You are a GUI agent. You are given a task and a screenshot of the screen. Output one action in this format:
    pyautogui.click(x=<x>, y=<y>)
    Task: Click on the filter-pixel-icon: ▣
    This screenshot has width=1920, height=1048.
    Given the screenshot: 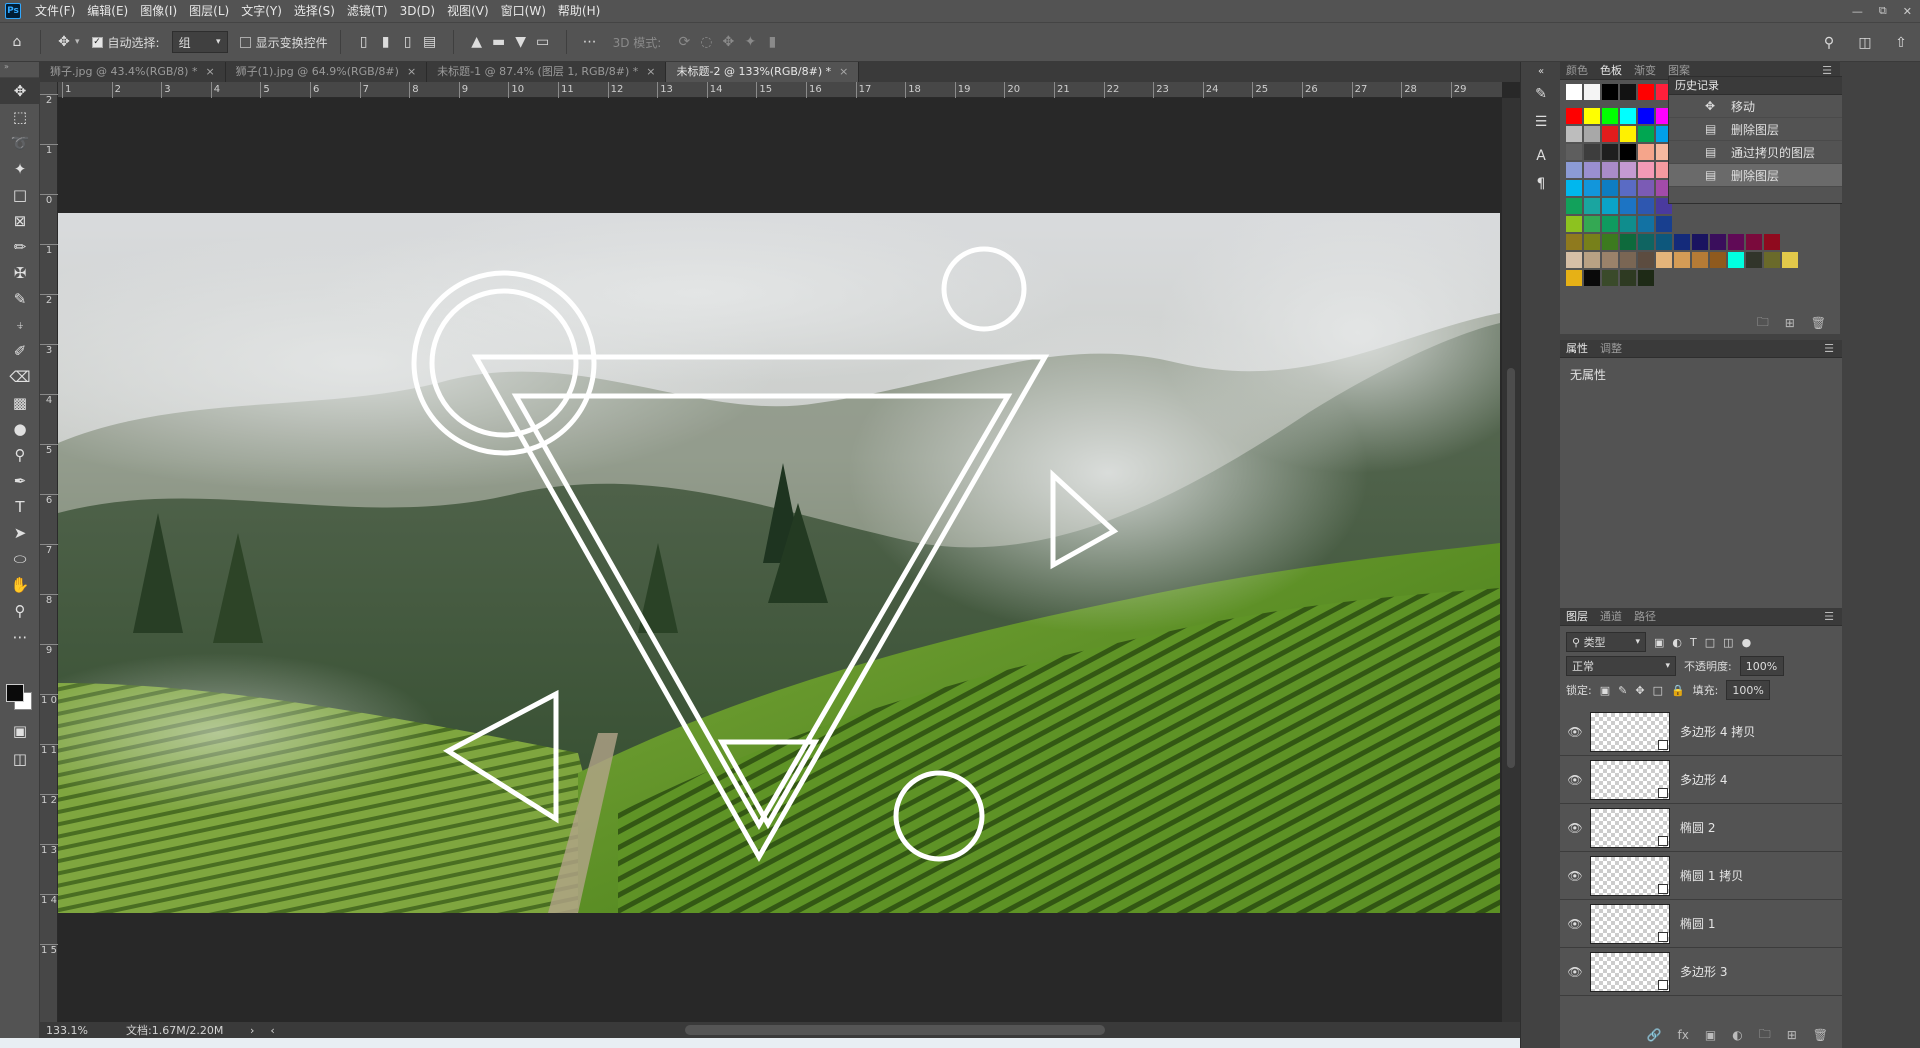 What is the action you would take?
    pyautogui.click(x=1659, y=642)
    